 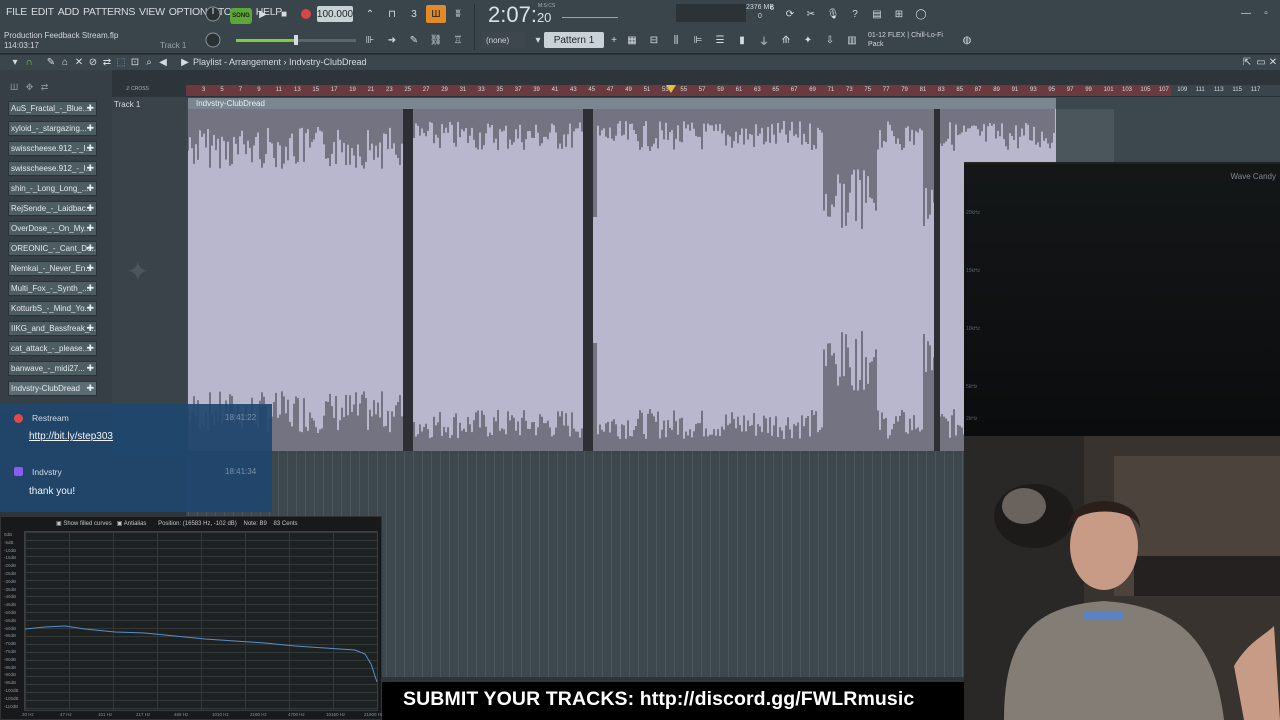 I want to click on wait-input-icon: ⊓, so click(x=392, y=14).